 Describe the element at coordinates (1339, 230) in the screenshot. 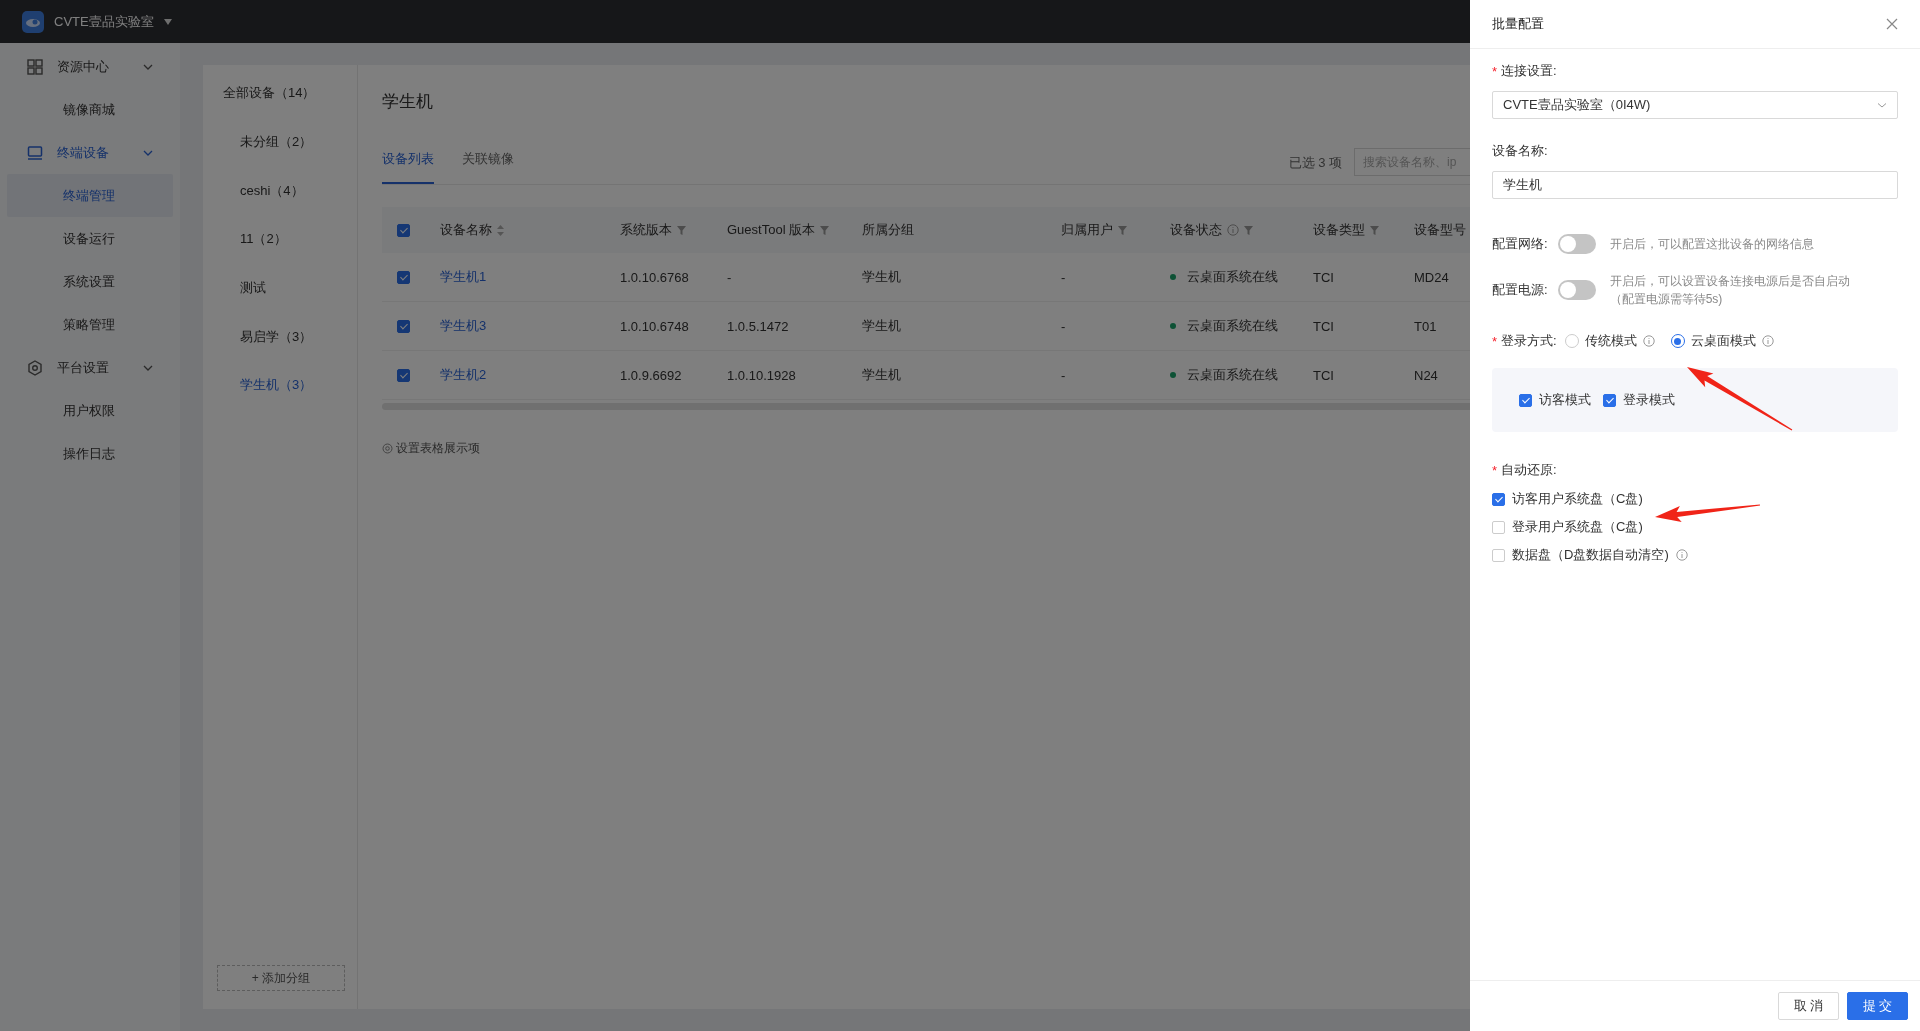

I see `column-header: 设备类型` at that location.